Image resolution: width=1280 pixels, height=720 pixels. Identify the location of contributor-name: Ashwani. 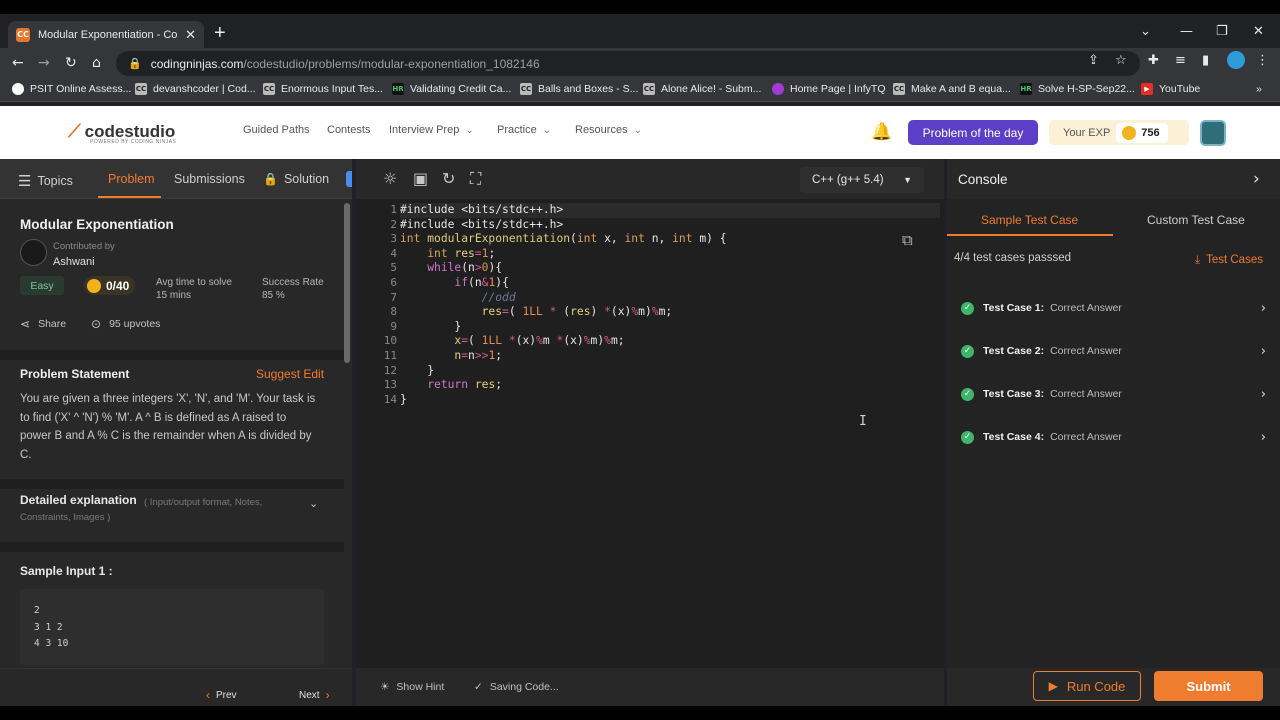
(74, 262).